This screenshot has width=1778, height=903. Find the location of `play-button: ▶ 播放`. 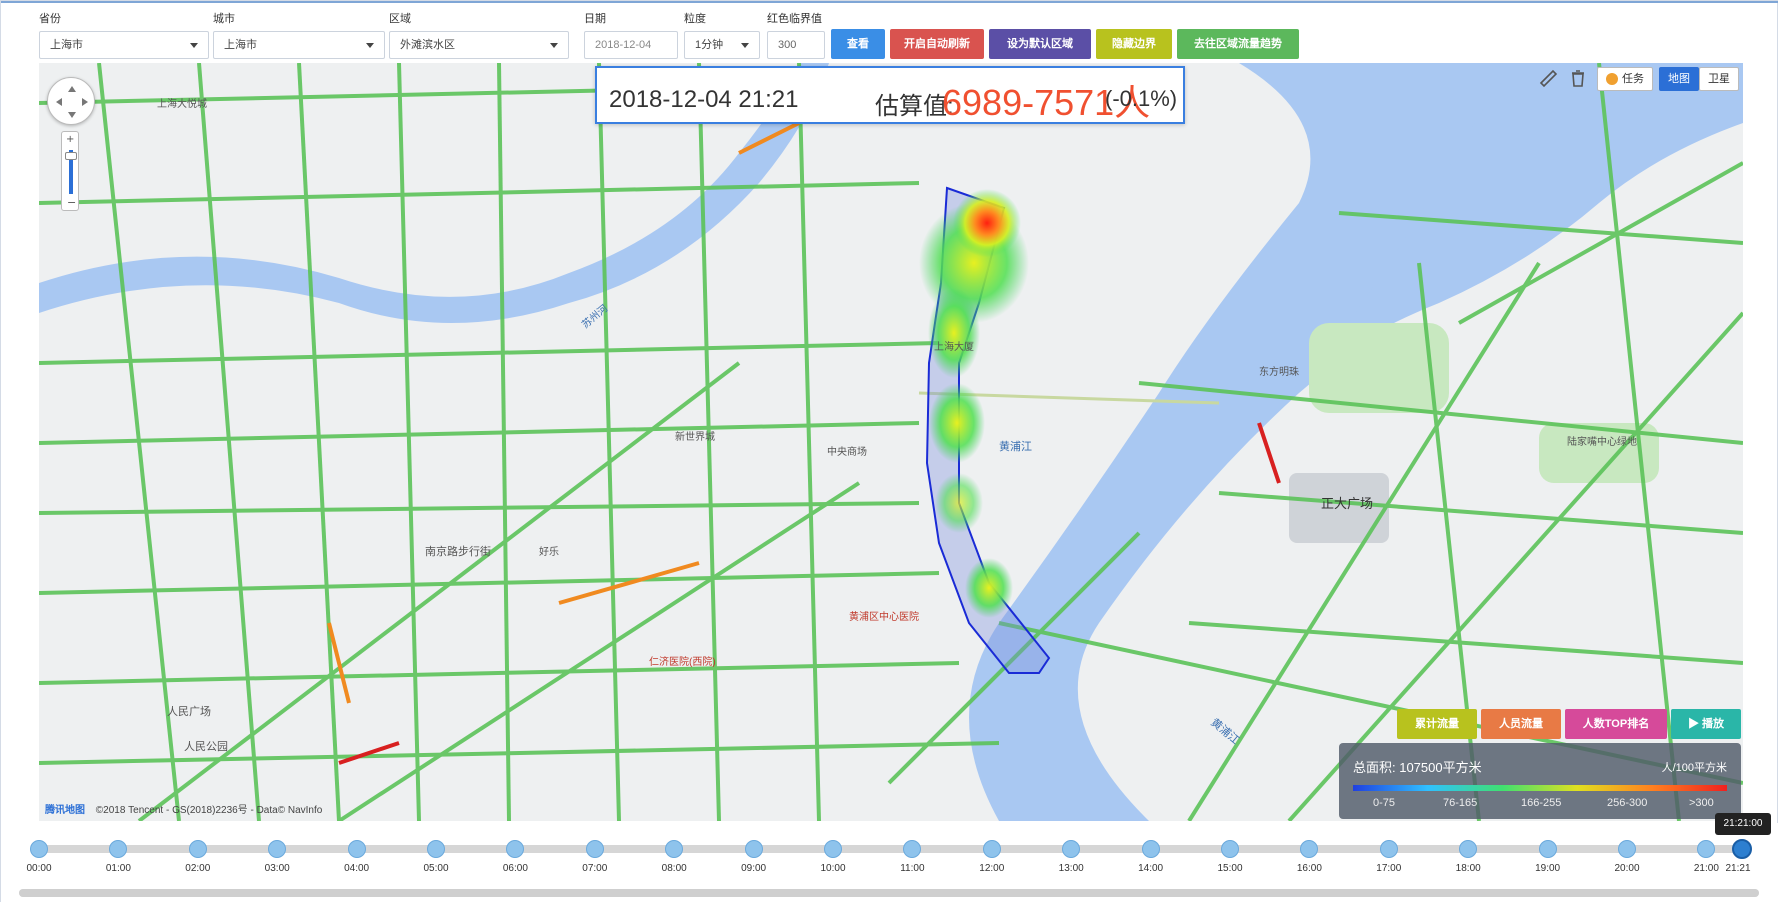

play-button: ▶ 播放 is located at coordinates (1706, 724).